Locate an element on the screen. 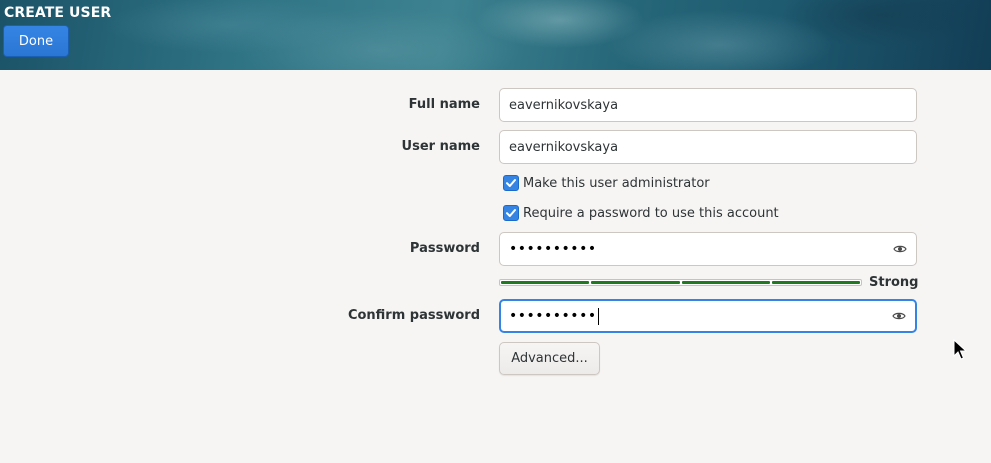  password-strength-meter is located at coordinates (680, 282).